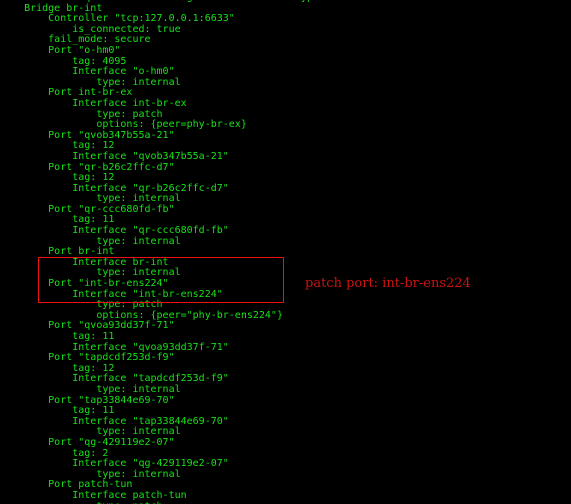 This screenshot has height=504, width=571. Describe the element at coordinates (87, 442) in the screenshot. I see `terminal-line: Port "qg-429119e2-07"` at that location.